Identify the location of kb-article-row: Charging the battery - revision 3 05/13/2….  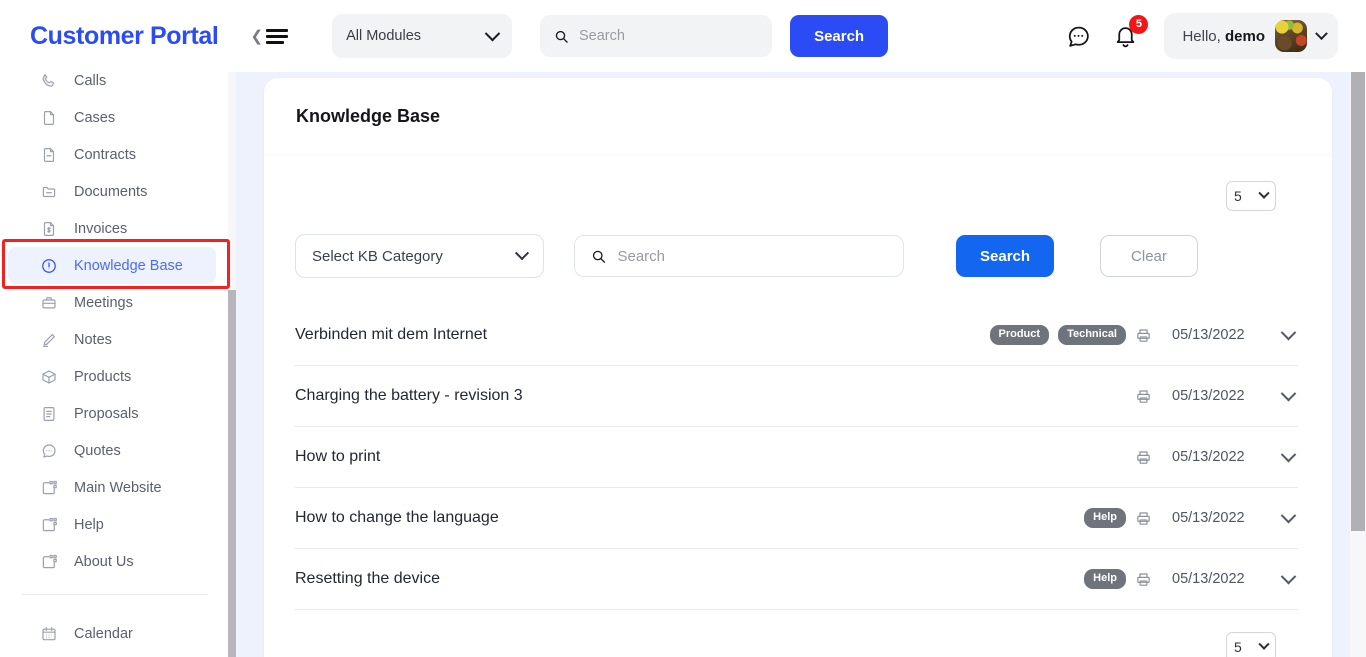
(796, 396).